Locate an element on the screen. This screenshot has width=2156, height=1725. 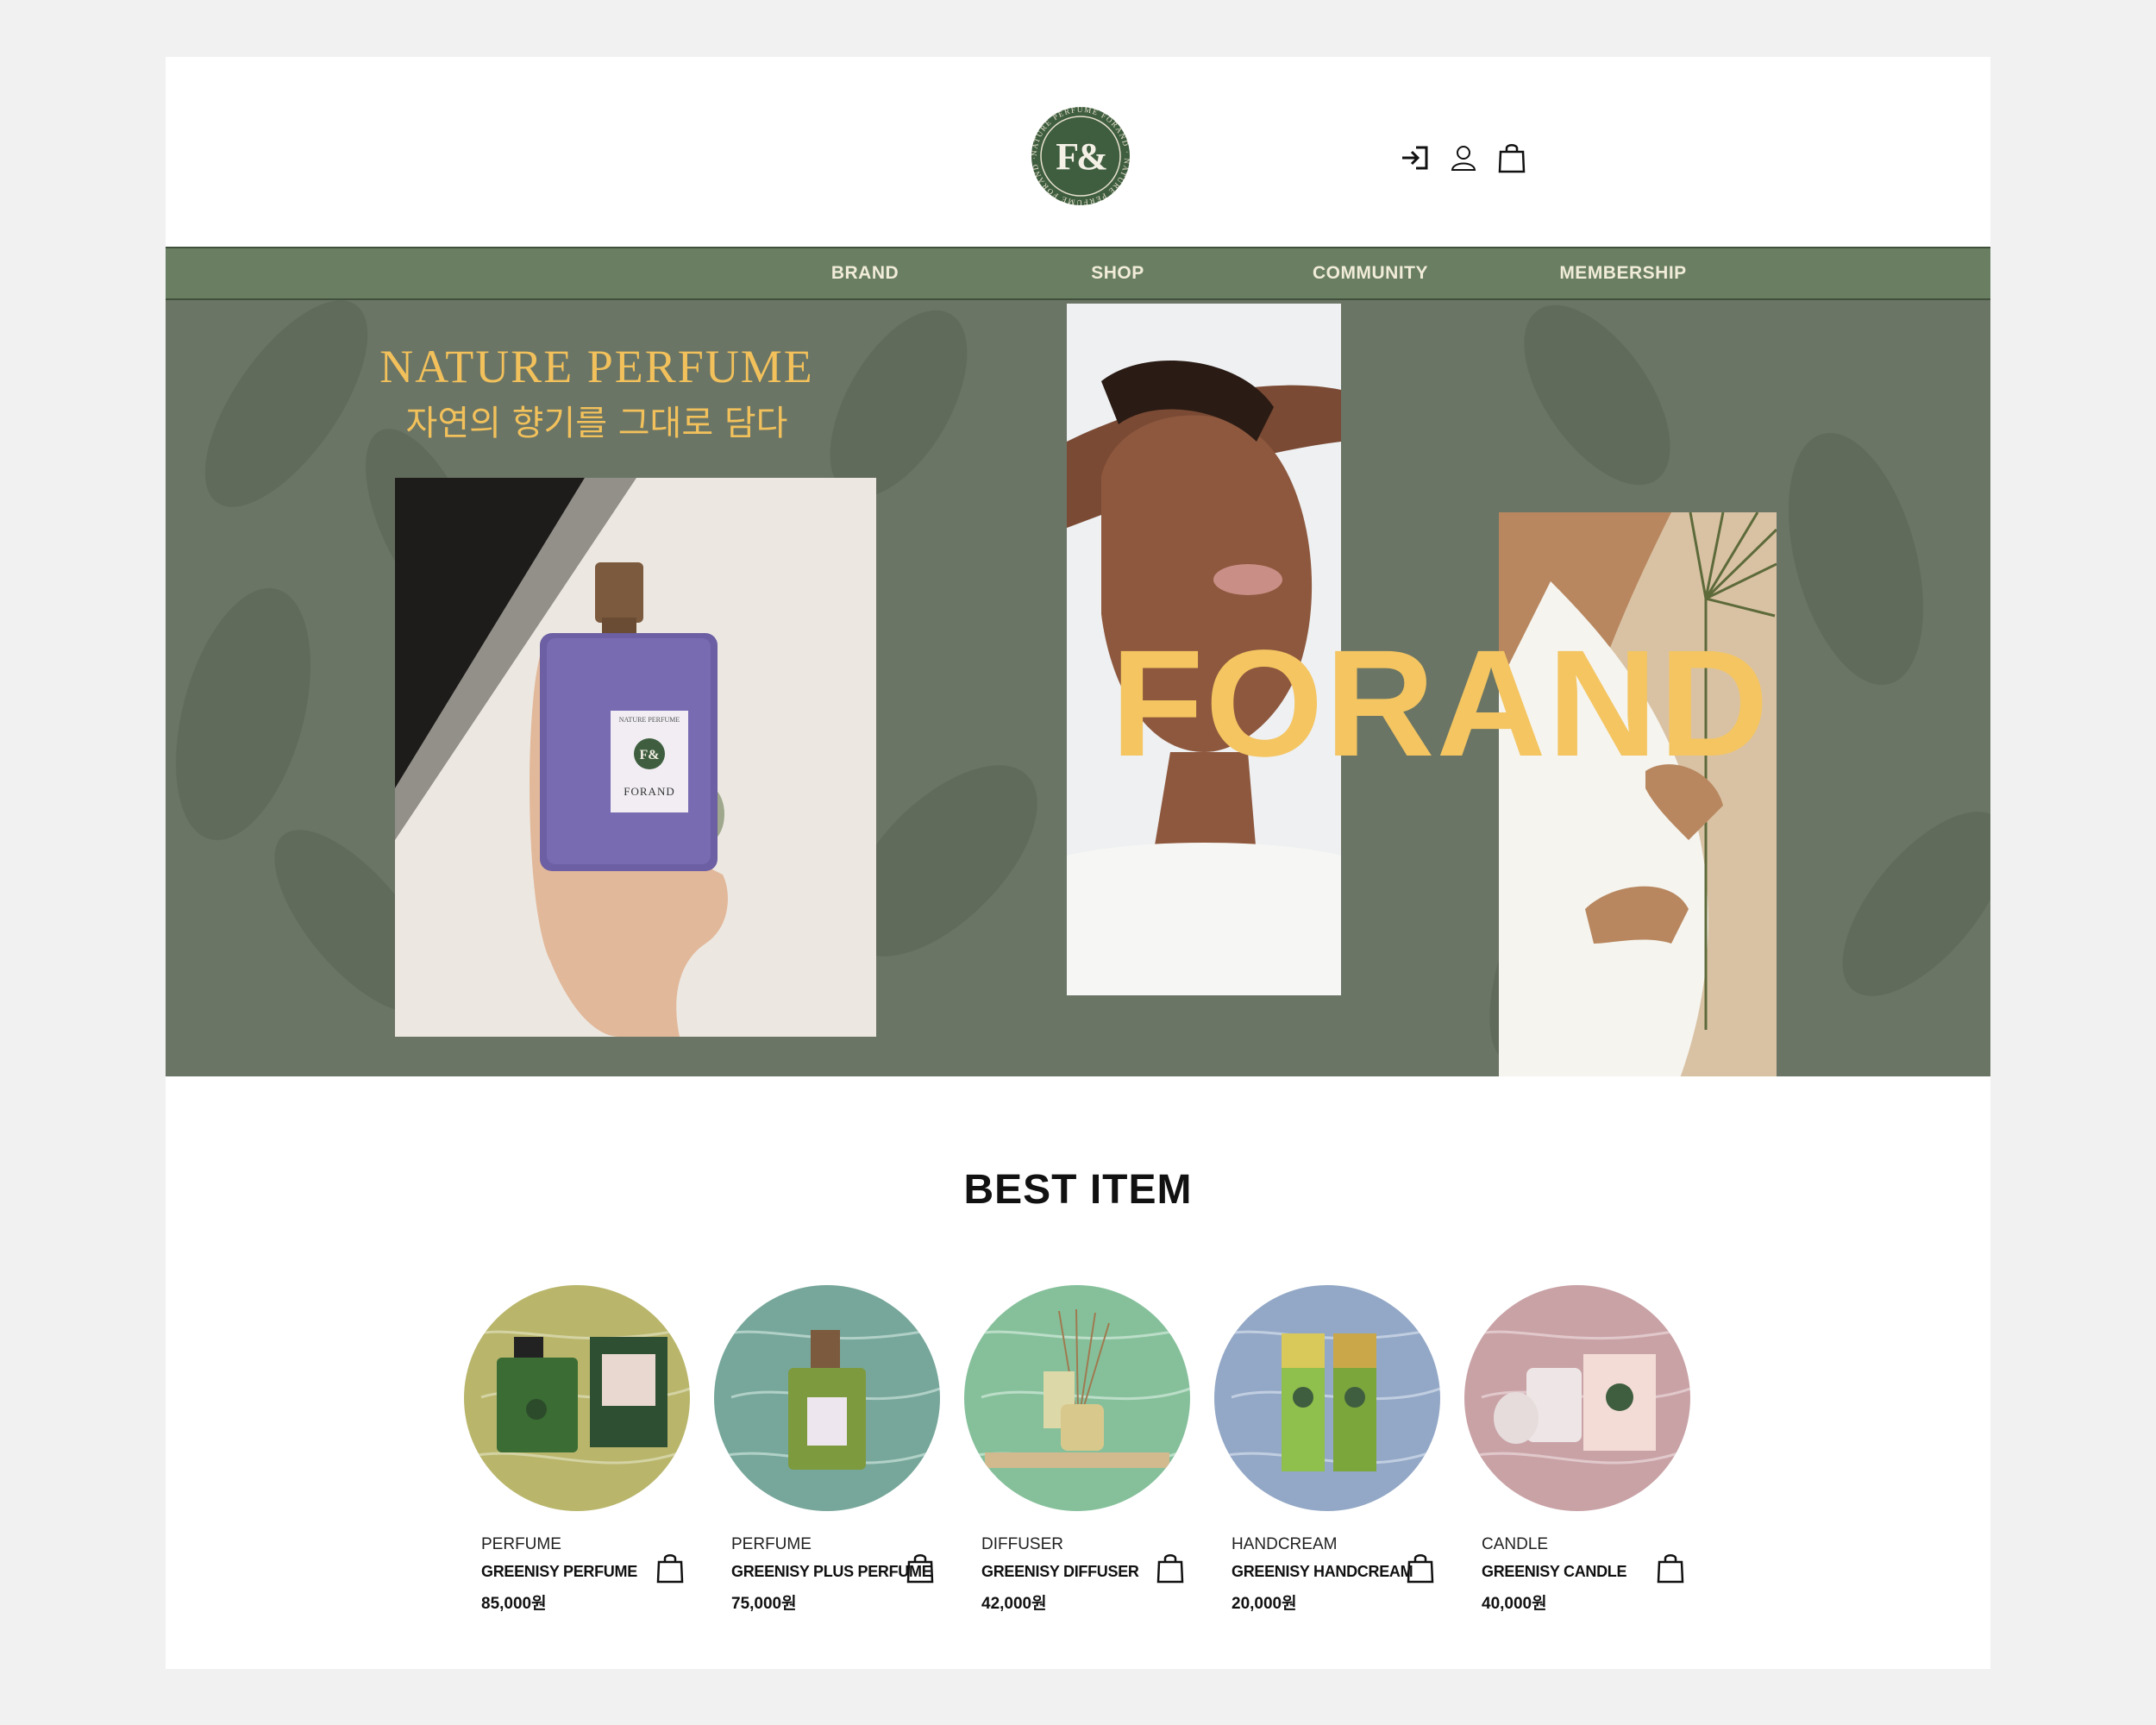
product-list: PERFUME GREENISY PERFUME 85,000원 PERFUME is located at coordinates (1093, 1466).